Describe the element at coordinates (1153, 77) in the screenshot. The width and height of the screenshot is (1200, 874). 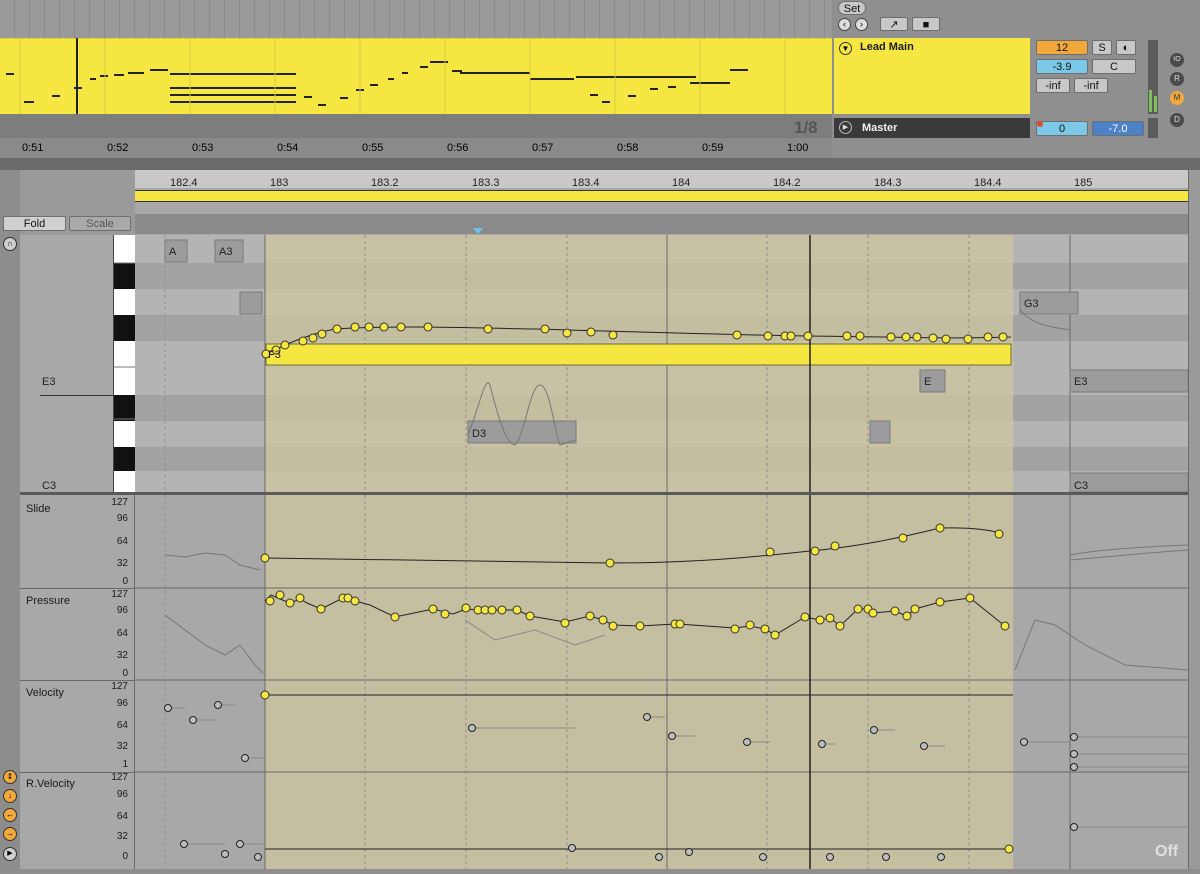
I see `level-meter` at that location.